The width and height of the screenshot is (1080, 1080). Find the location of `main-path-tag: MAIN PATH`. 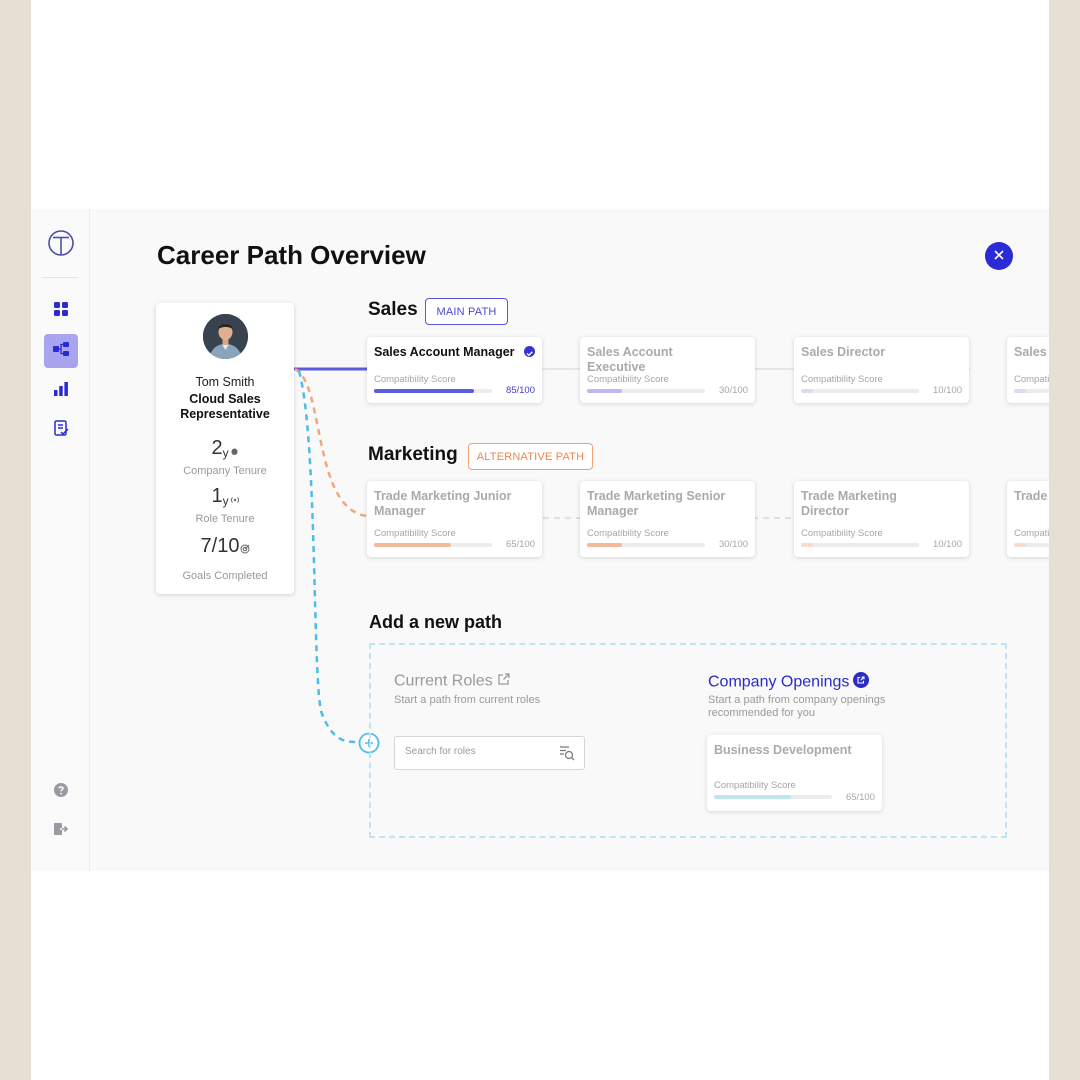

main-path-tag: MAIN PATH is located at coordinates (466, 311).